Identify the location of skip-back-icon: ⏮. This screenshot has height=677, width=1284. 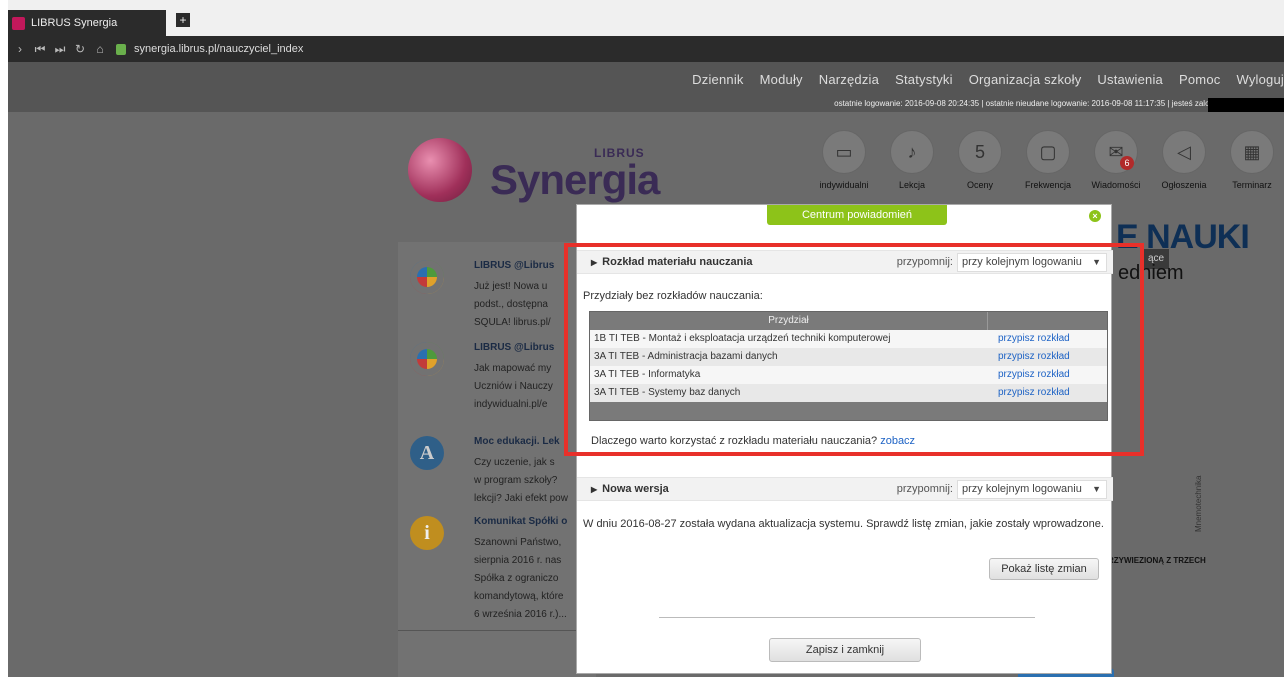
(40, 49).